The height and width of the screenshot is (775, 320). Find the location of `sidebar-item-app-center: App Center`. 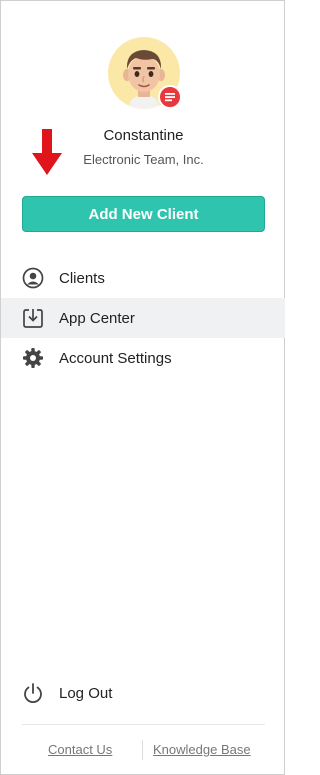

sidebar-item-app-center: App Center is located at coordinates (143, 318).